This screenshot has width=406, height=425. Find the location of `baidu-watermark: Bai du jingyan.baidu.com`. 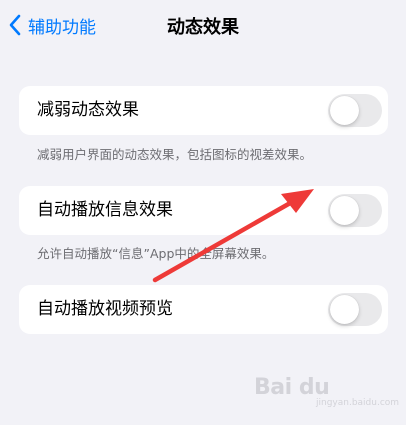

baidu-watermark: Bai du jingyan.baidu.com is located at coordinates (326, 391).